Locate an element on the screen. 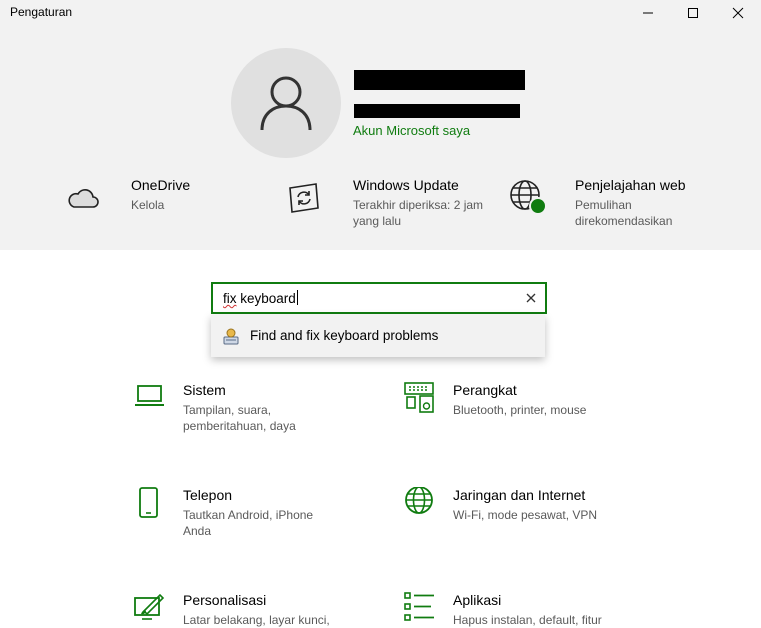 This screenshot has height=628, width=761. laptop-icon is located at coordinates (150, 398).